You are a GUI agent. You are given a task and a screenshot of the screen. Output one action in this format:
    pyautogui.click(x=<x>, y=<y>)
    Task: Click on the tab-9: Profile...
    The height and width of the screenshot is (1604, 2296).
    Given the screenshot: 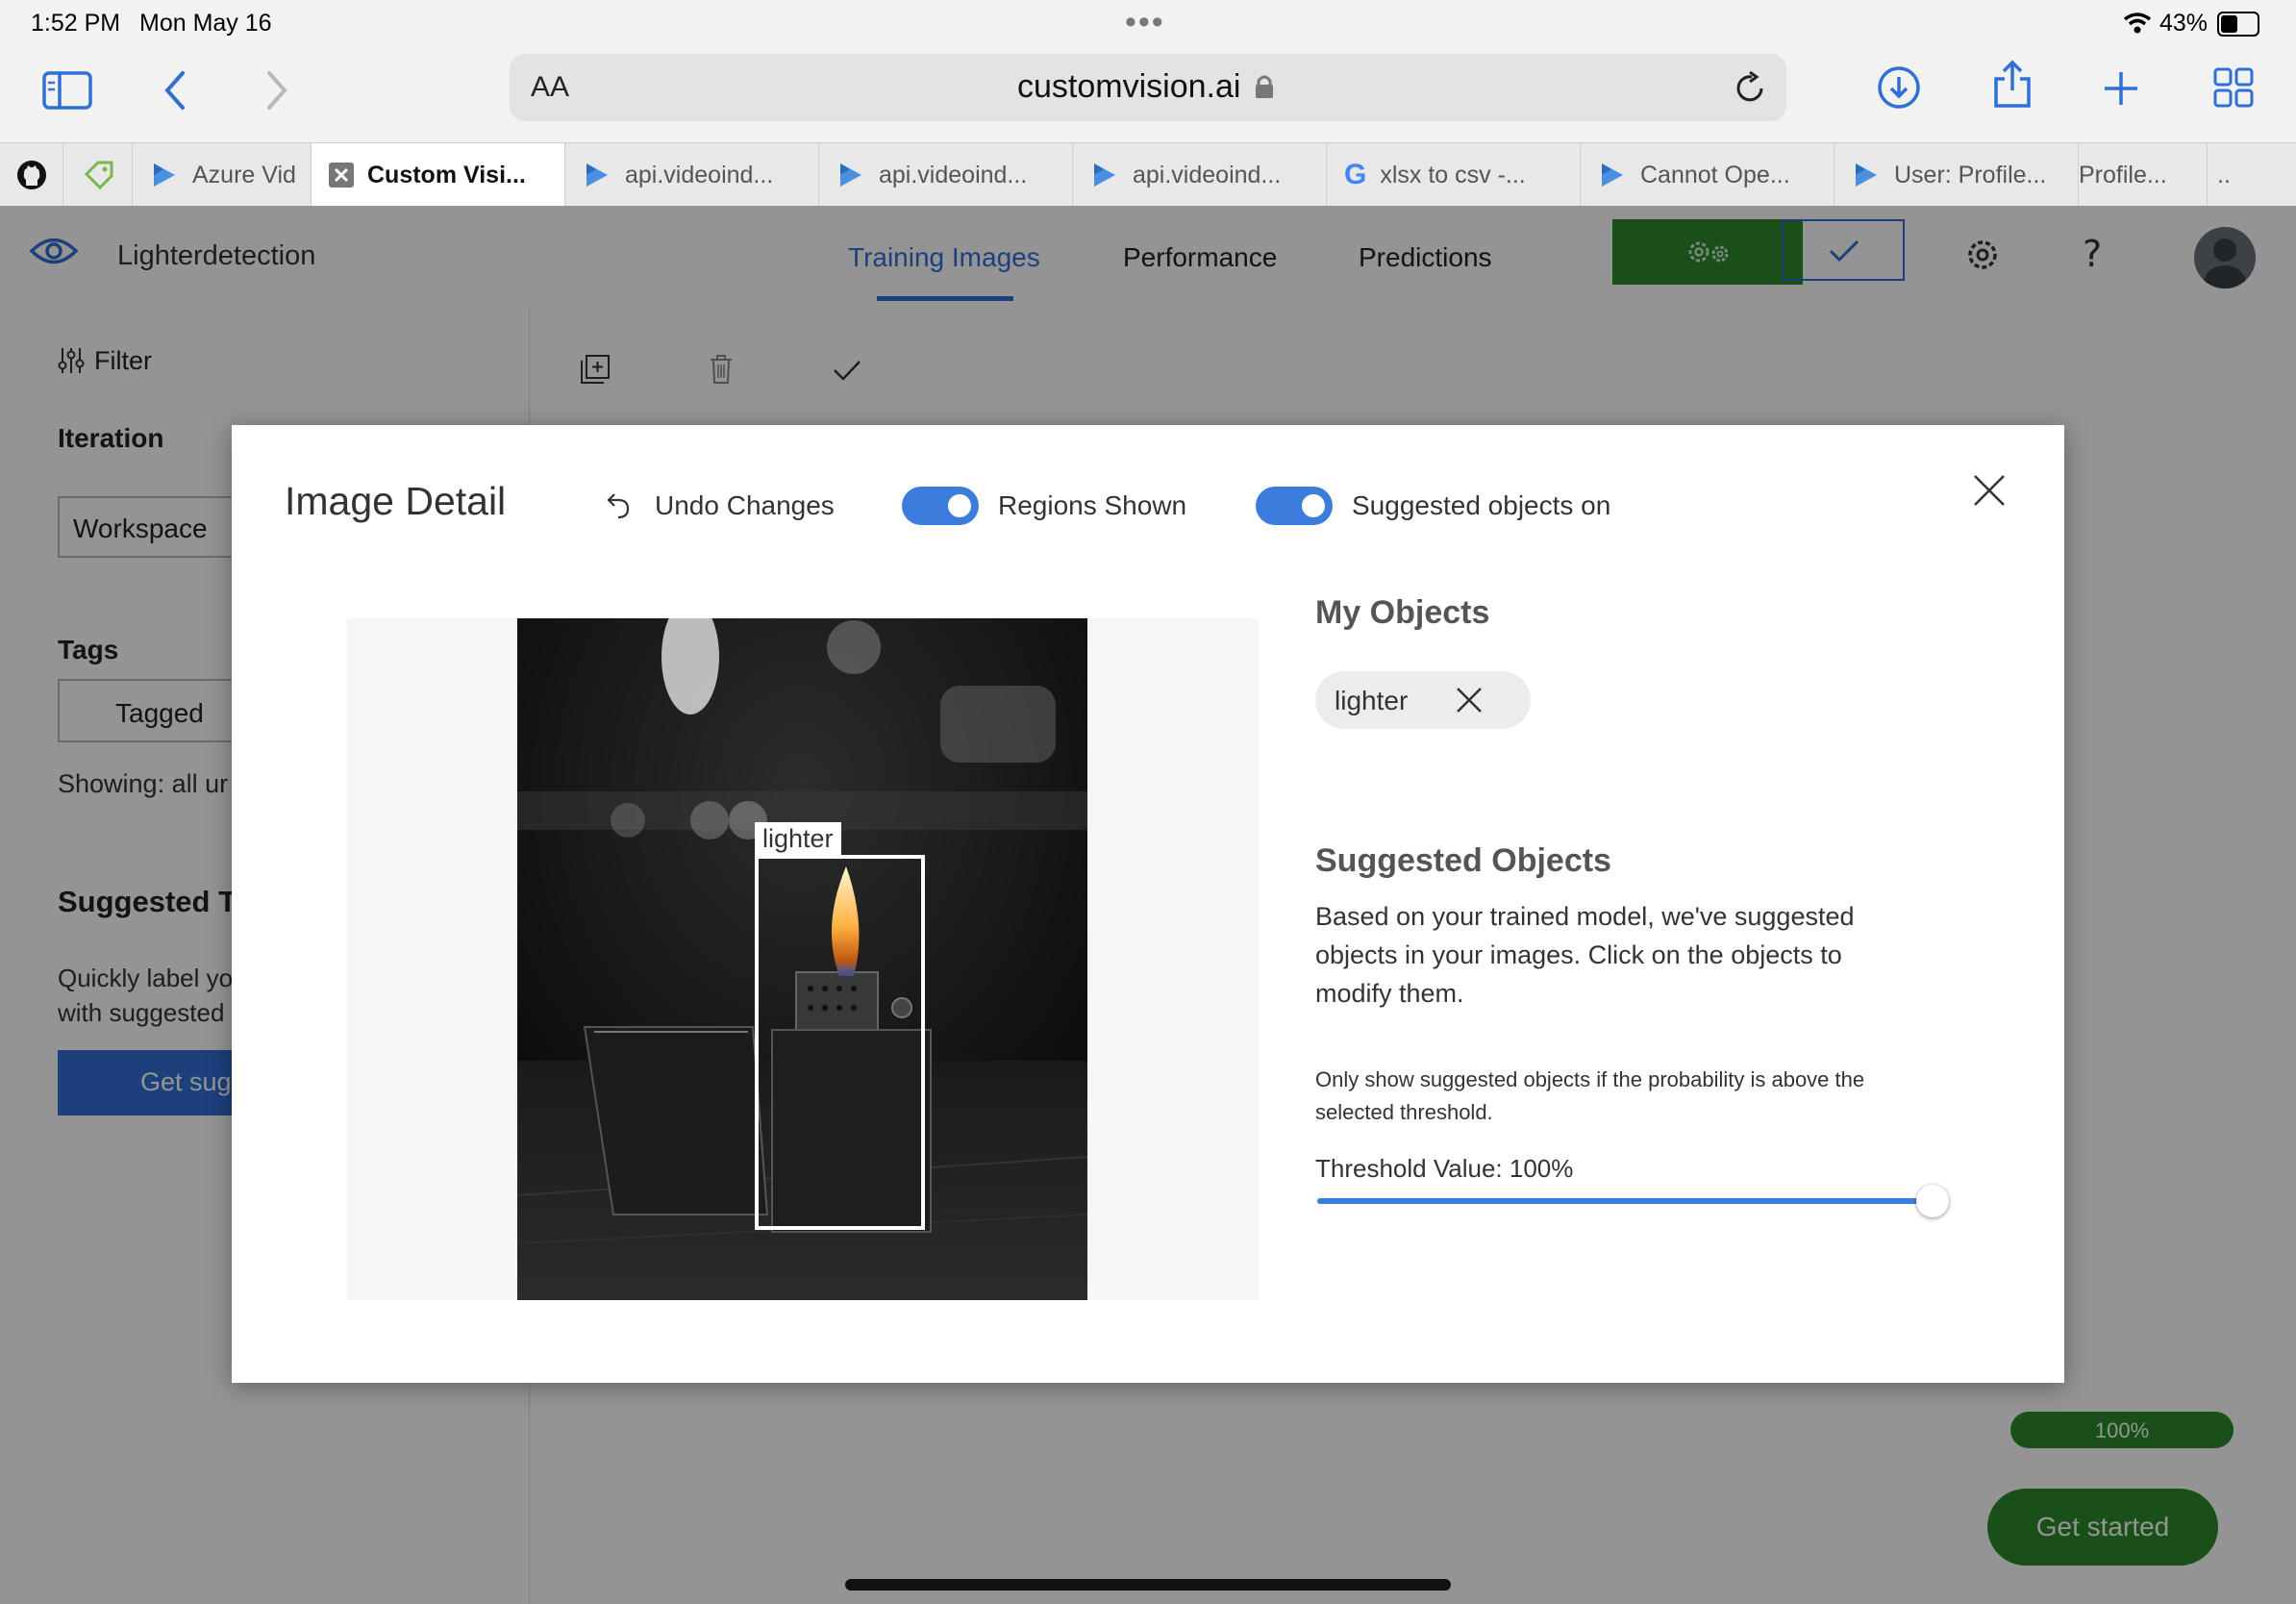 What is the action you would take?
    pyautogui.click(x=2143, y=175)
    